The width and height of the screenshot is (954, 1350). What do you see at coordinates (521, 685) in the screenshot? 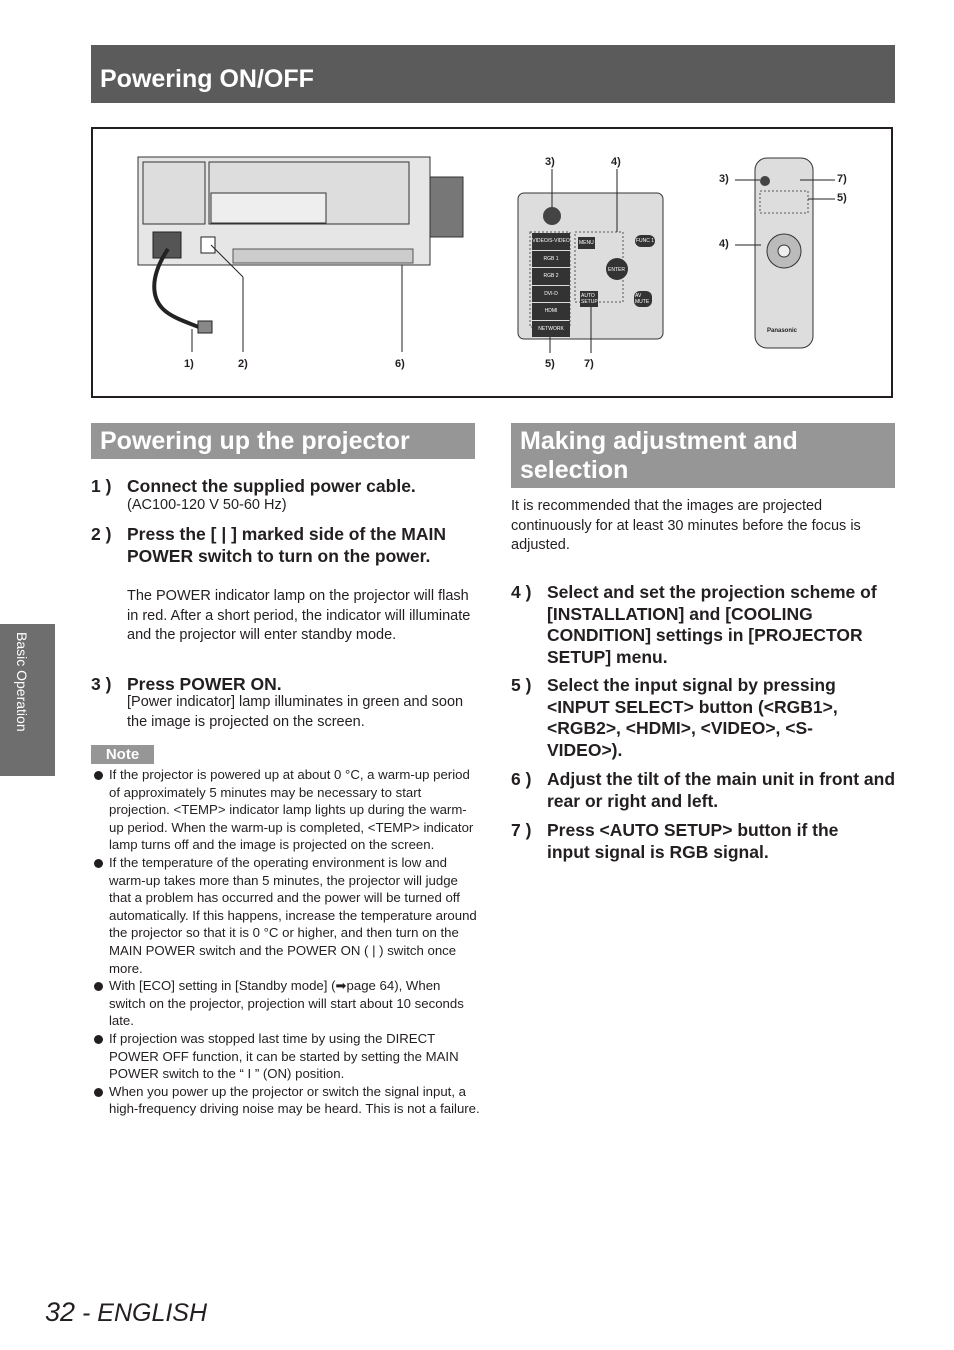
I see `step-number: 5 )` at bounding box center [521, 685].